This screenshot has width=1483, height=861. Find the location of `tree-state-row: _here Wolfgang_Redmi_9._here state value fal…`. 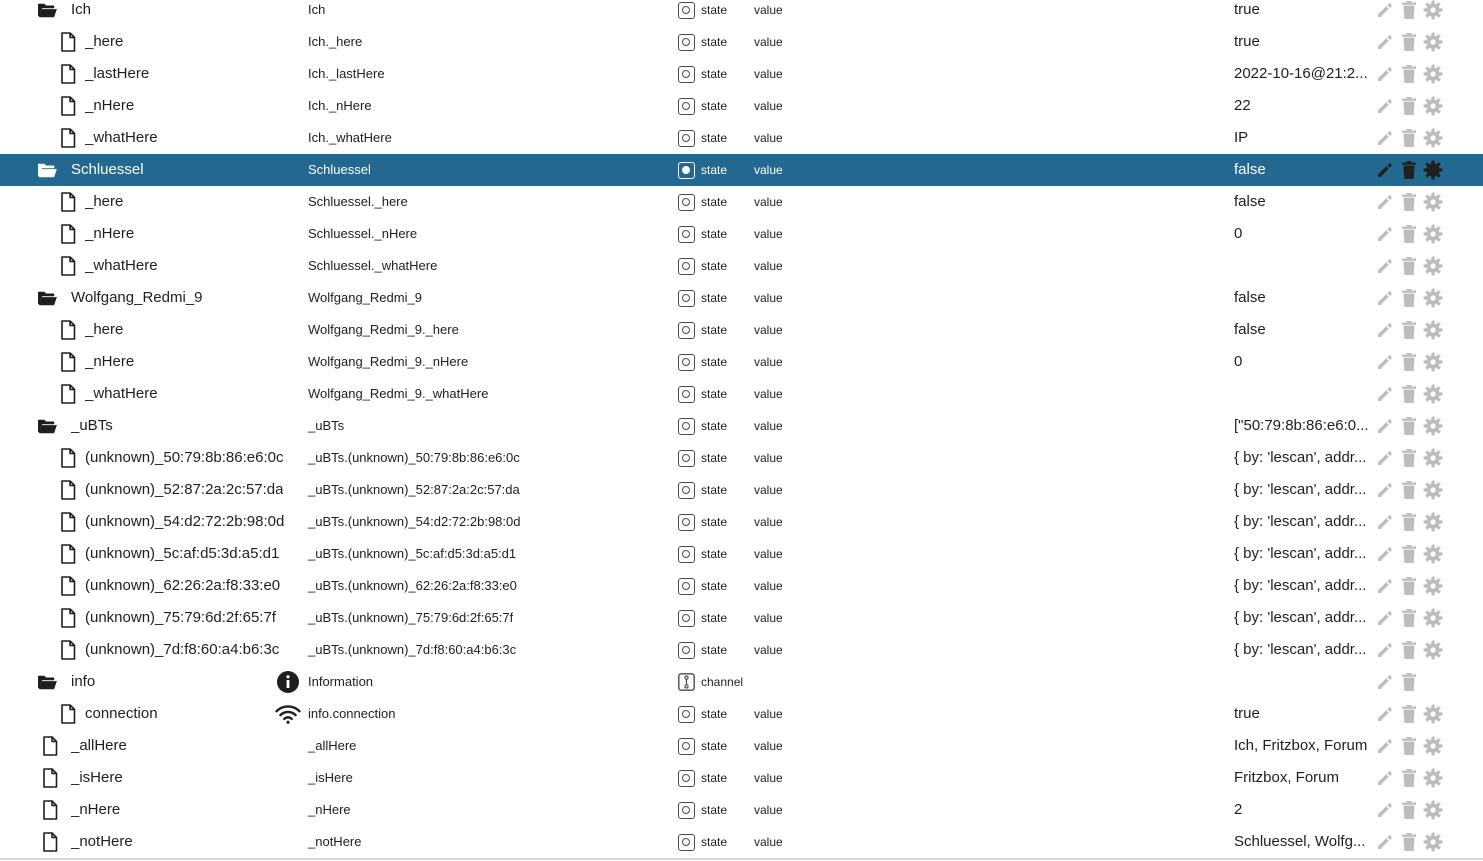

tree-state-row: _here Wolfgang_Redmi_9._here state value fal… is located at coordinates (741, 330).